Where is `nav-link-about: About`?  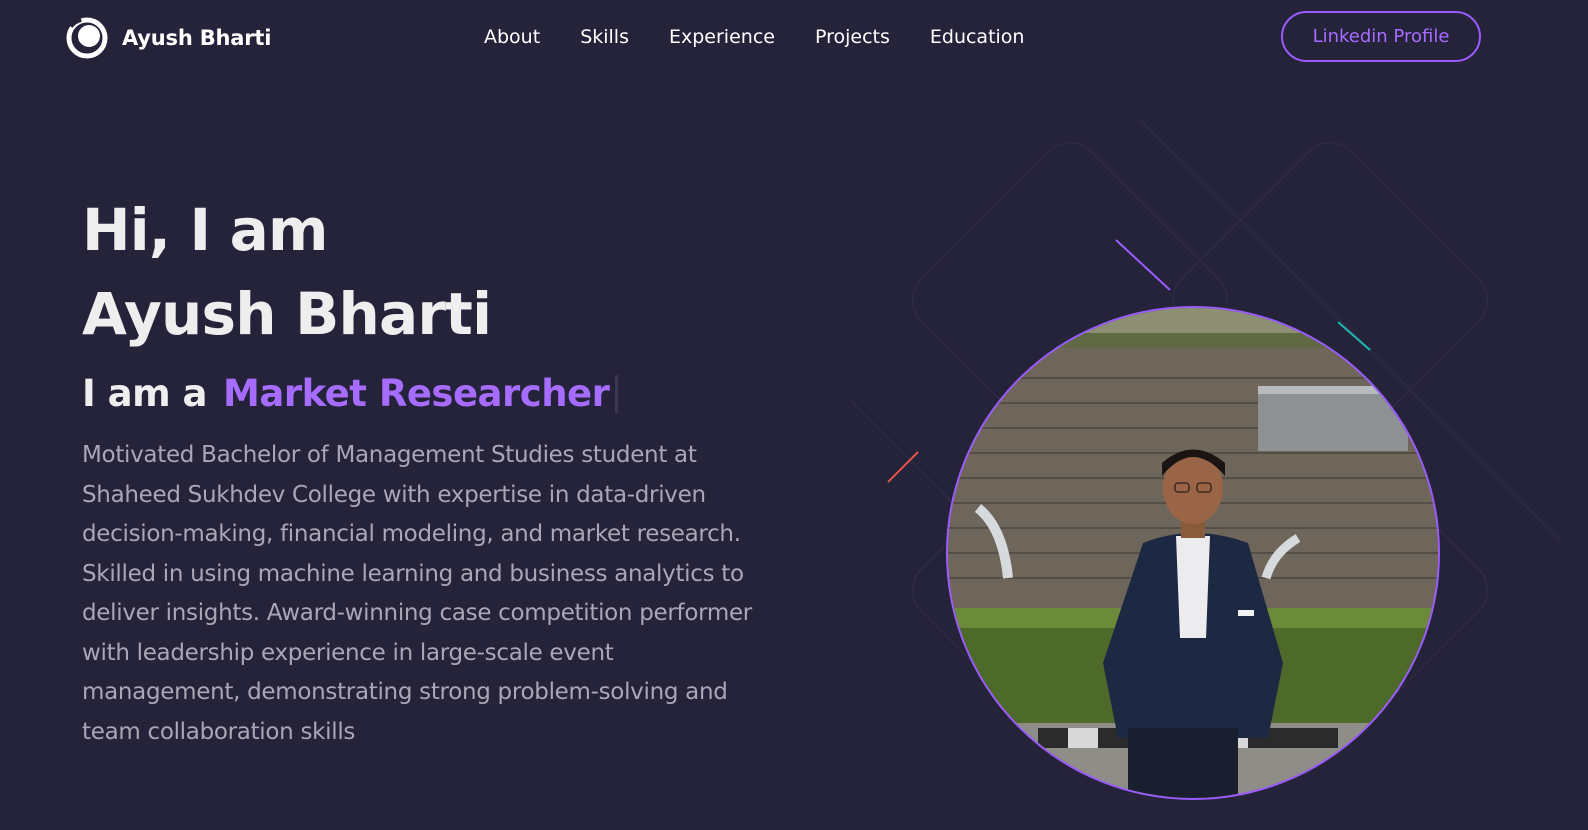 nav-link-about: About is located at coordinates (512, 37).